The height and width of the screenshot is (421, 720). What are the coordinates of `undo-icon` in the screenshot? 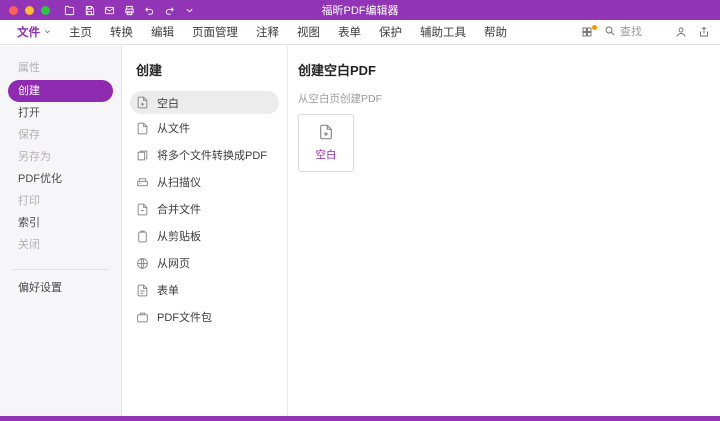 It's located at (149, 10).